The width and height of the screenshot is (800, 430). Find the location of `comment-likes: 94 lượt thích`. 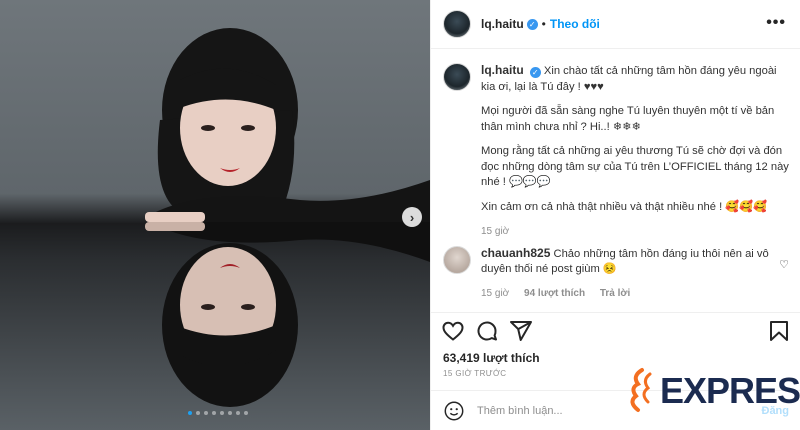

comment-likes: 94 lượt thích is located at coordinates (554, 293).